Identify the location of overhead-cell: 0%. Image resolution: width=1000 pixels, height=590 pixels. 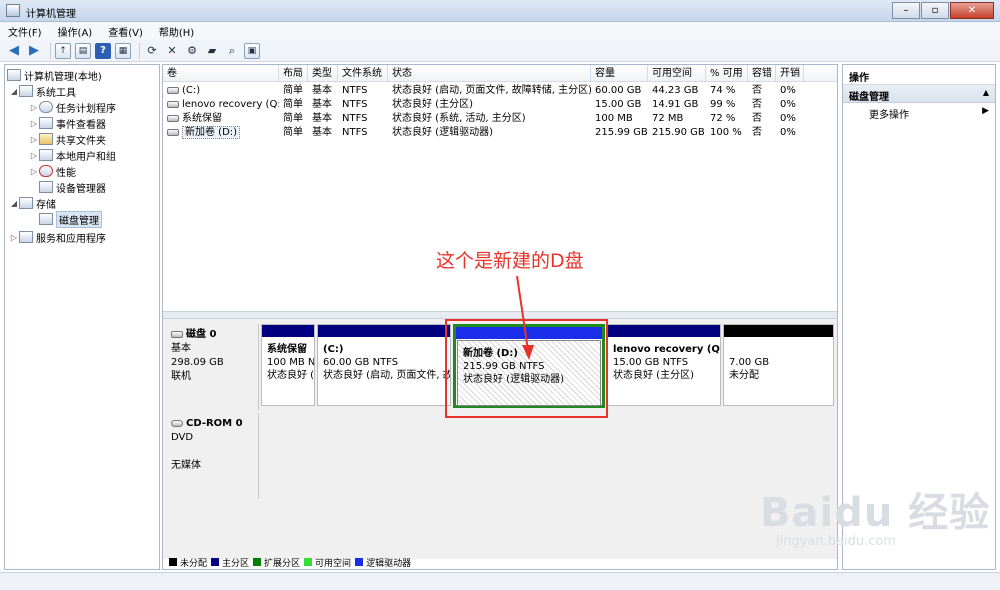
(788, 118).